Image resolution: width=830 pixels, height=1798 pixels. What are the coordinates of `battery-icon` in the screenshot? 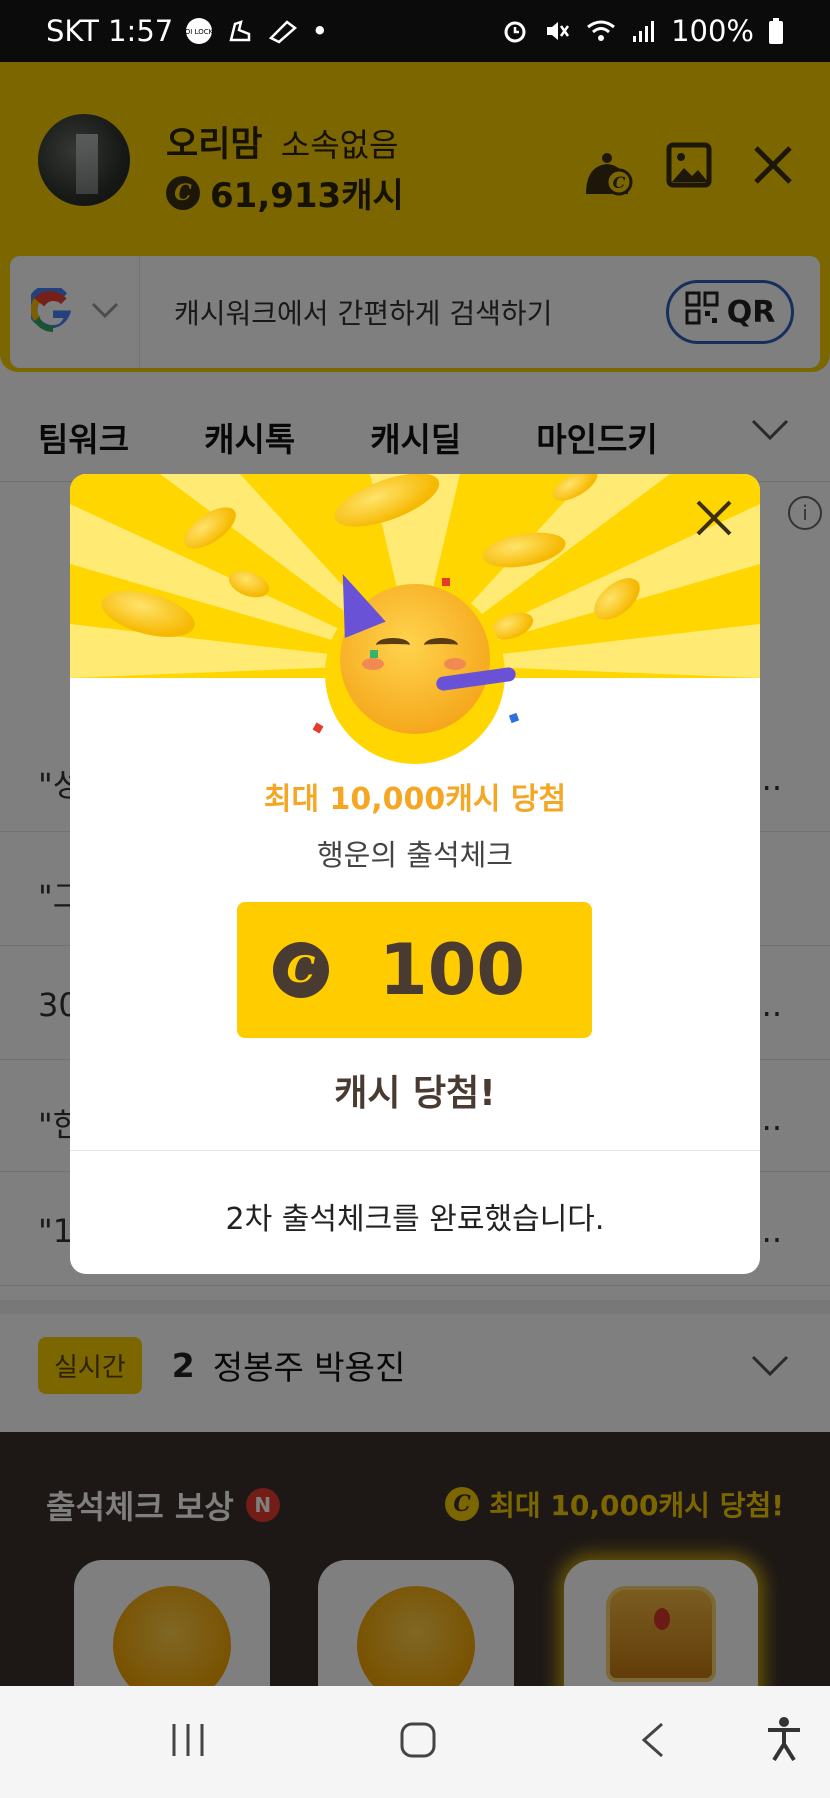 It's located at (776, 31).